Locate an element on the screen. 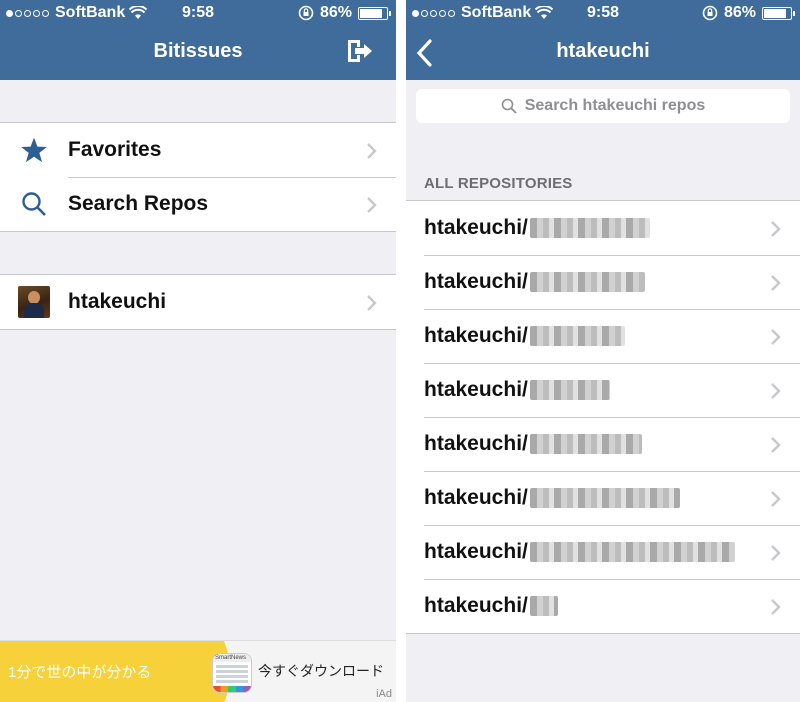 This screenshot has height=702, width=800. logout-button is located at coordinates (360, 51).